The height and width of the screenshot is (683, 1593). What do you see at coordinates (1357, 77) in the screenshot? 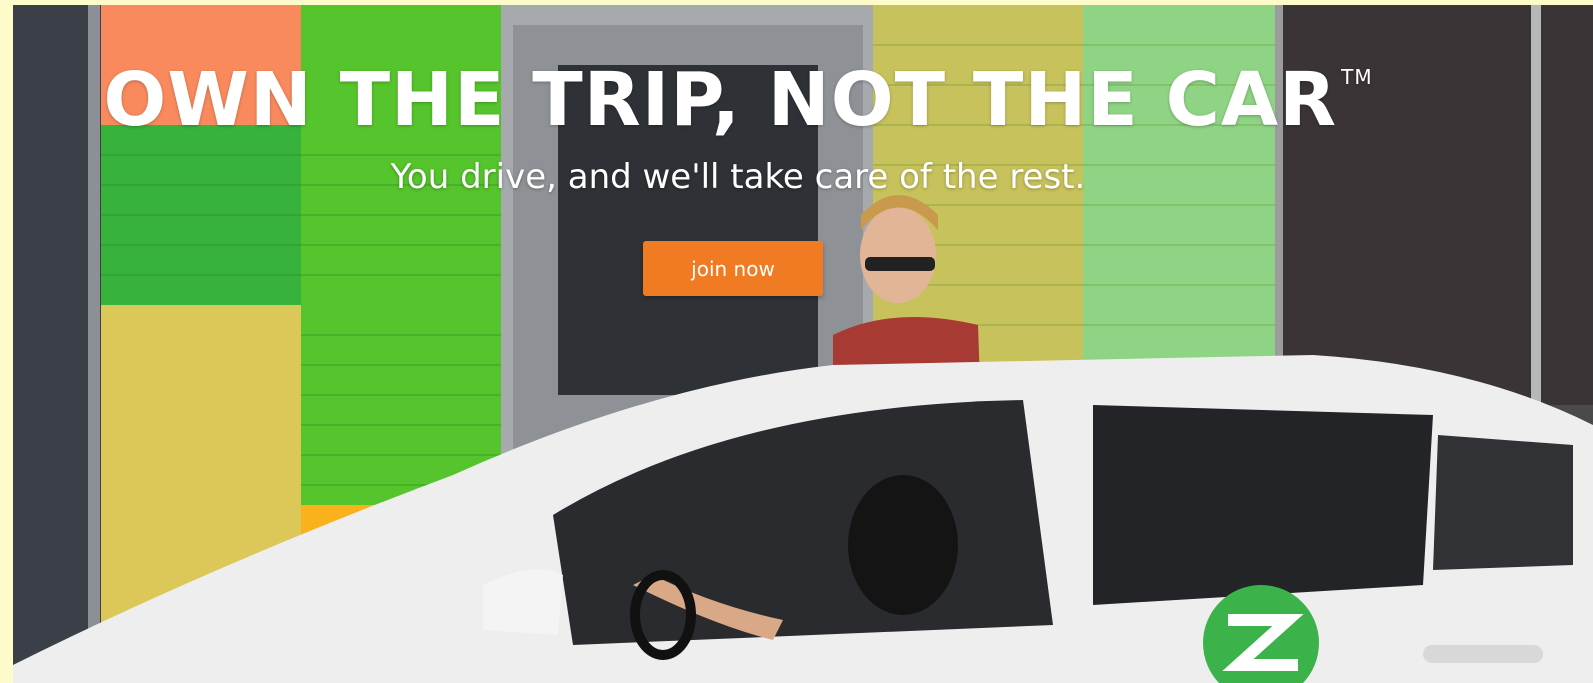
I see `trademark-symbol: TM` at bounding box center [1357, 77].